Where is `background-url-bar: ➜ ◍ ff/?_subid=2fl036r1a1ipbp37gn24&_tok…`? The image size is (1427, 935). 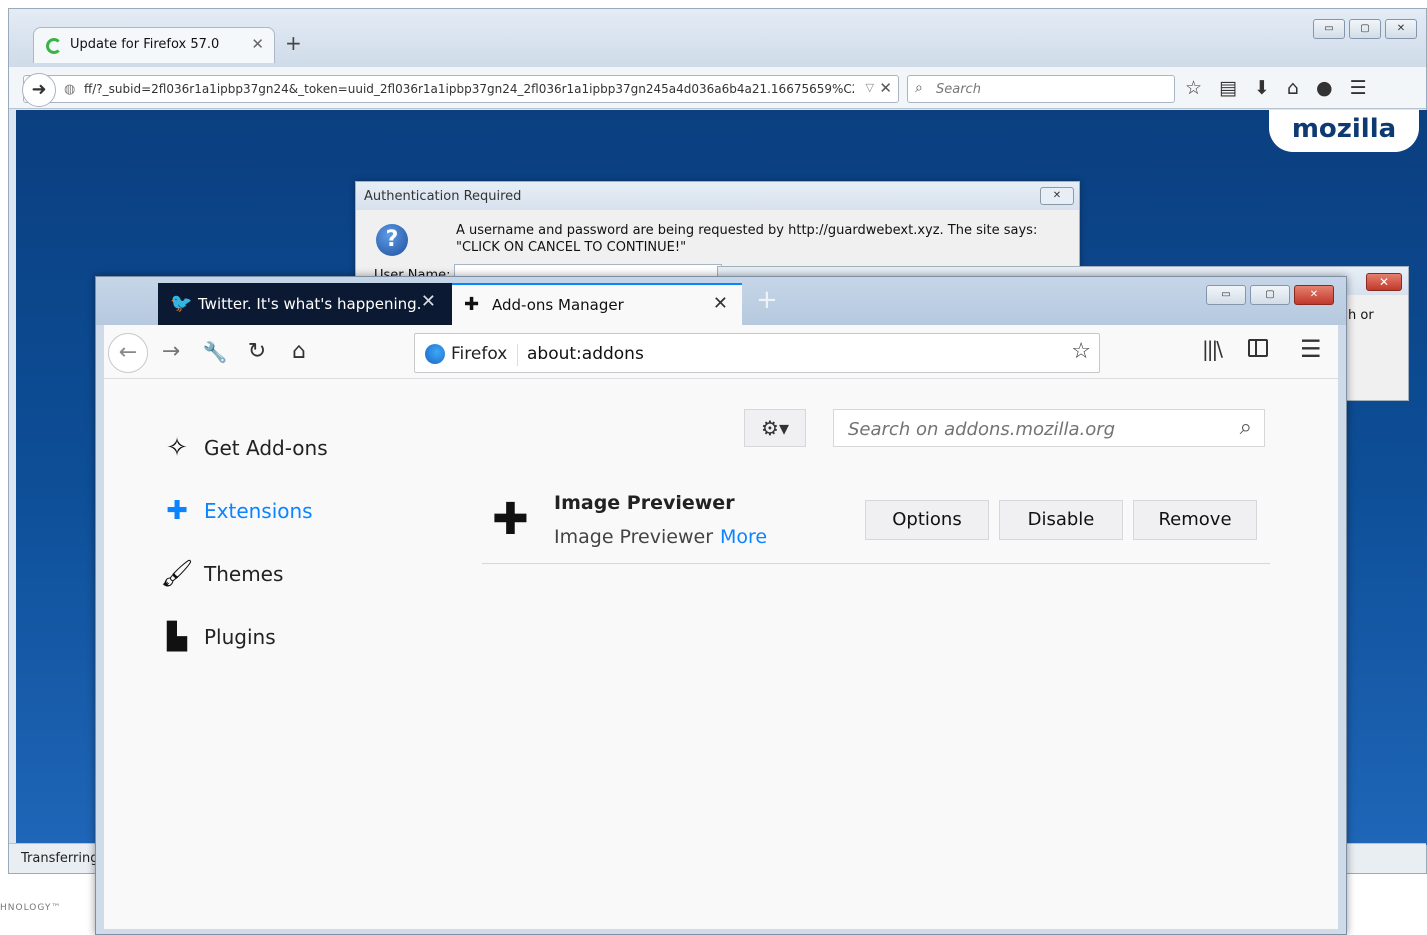 background-url-bar: ➜ ◍ ff/?_subid=2fl036r1a1ipbp37gn24&_tok… is located at coordinates (460, 90).